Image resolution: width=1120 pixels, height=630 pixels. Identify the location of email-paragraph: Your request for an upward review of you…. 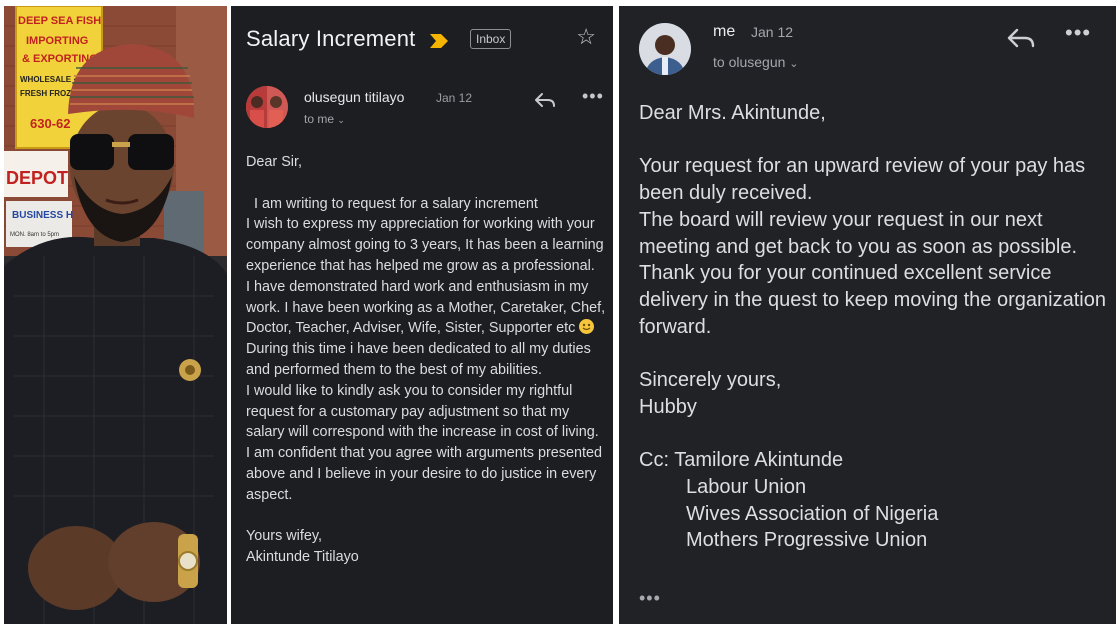
(862, 180).